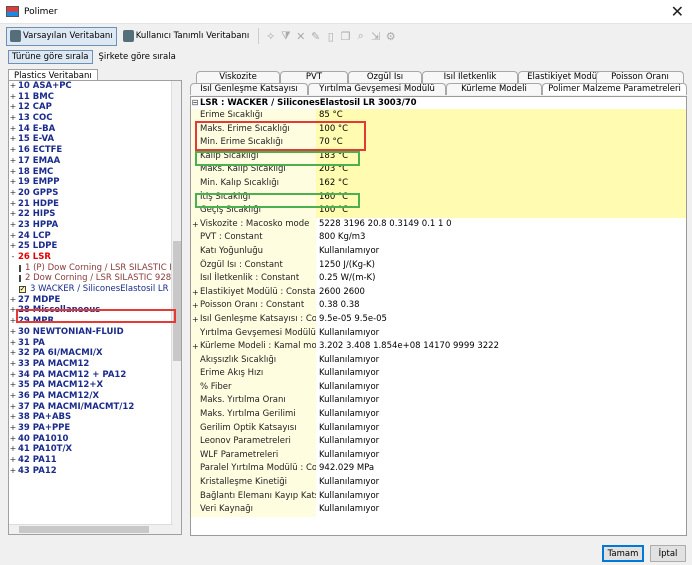  What do you see at coordinates (438, 251) in the screenshot?
I see `property-row: Katı Yoğunluğu Kullanılamıyor` at bounding box center [438, 251].